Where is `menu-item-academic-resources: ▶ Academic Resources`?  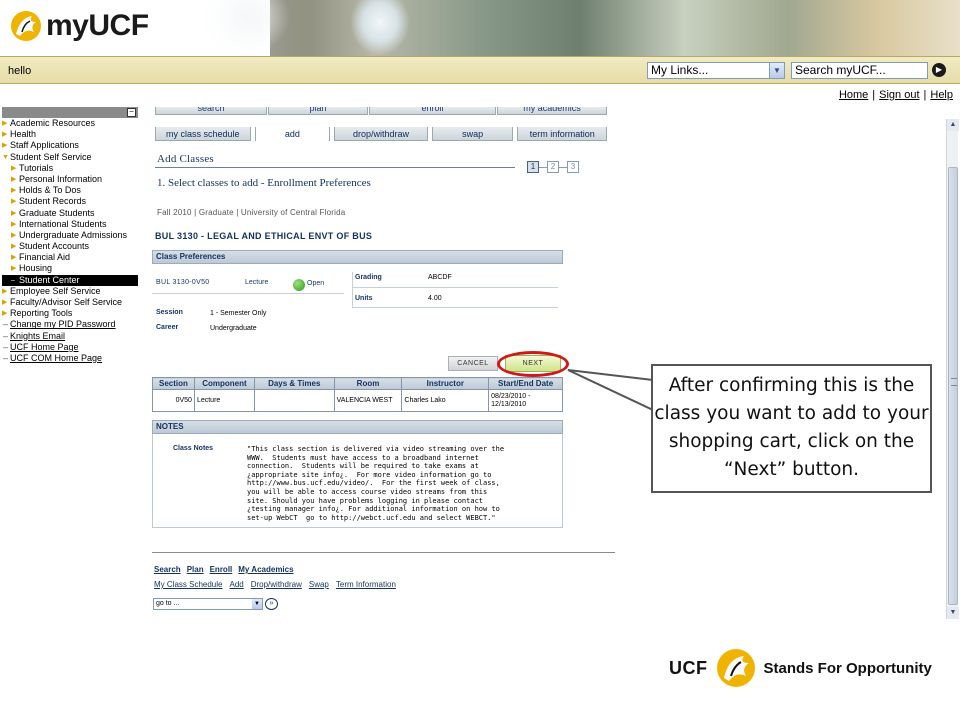
menu-item-academic-resources: ▶ Academic Resources is located at coordinates (70, 123).